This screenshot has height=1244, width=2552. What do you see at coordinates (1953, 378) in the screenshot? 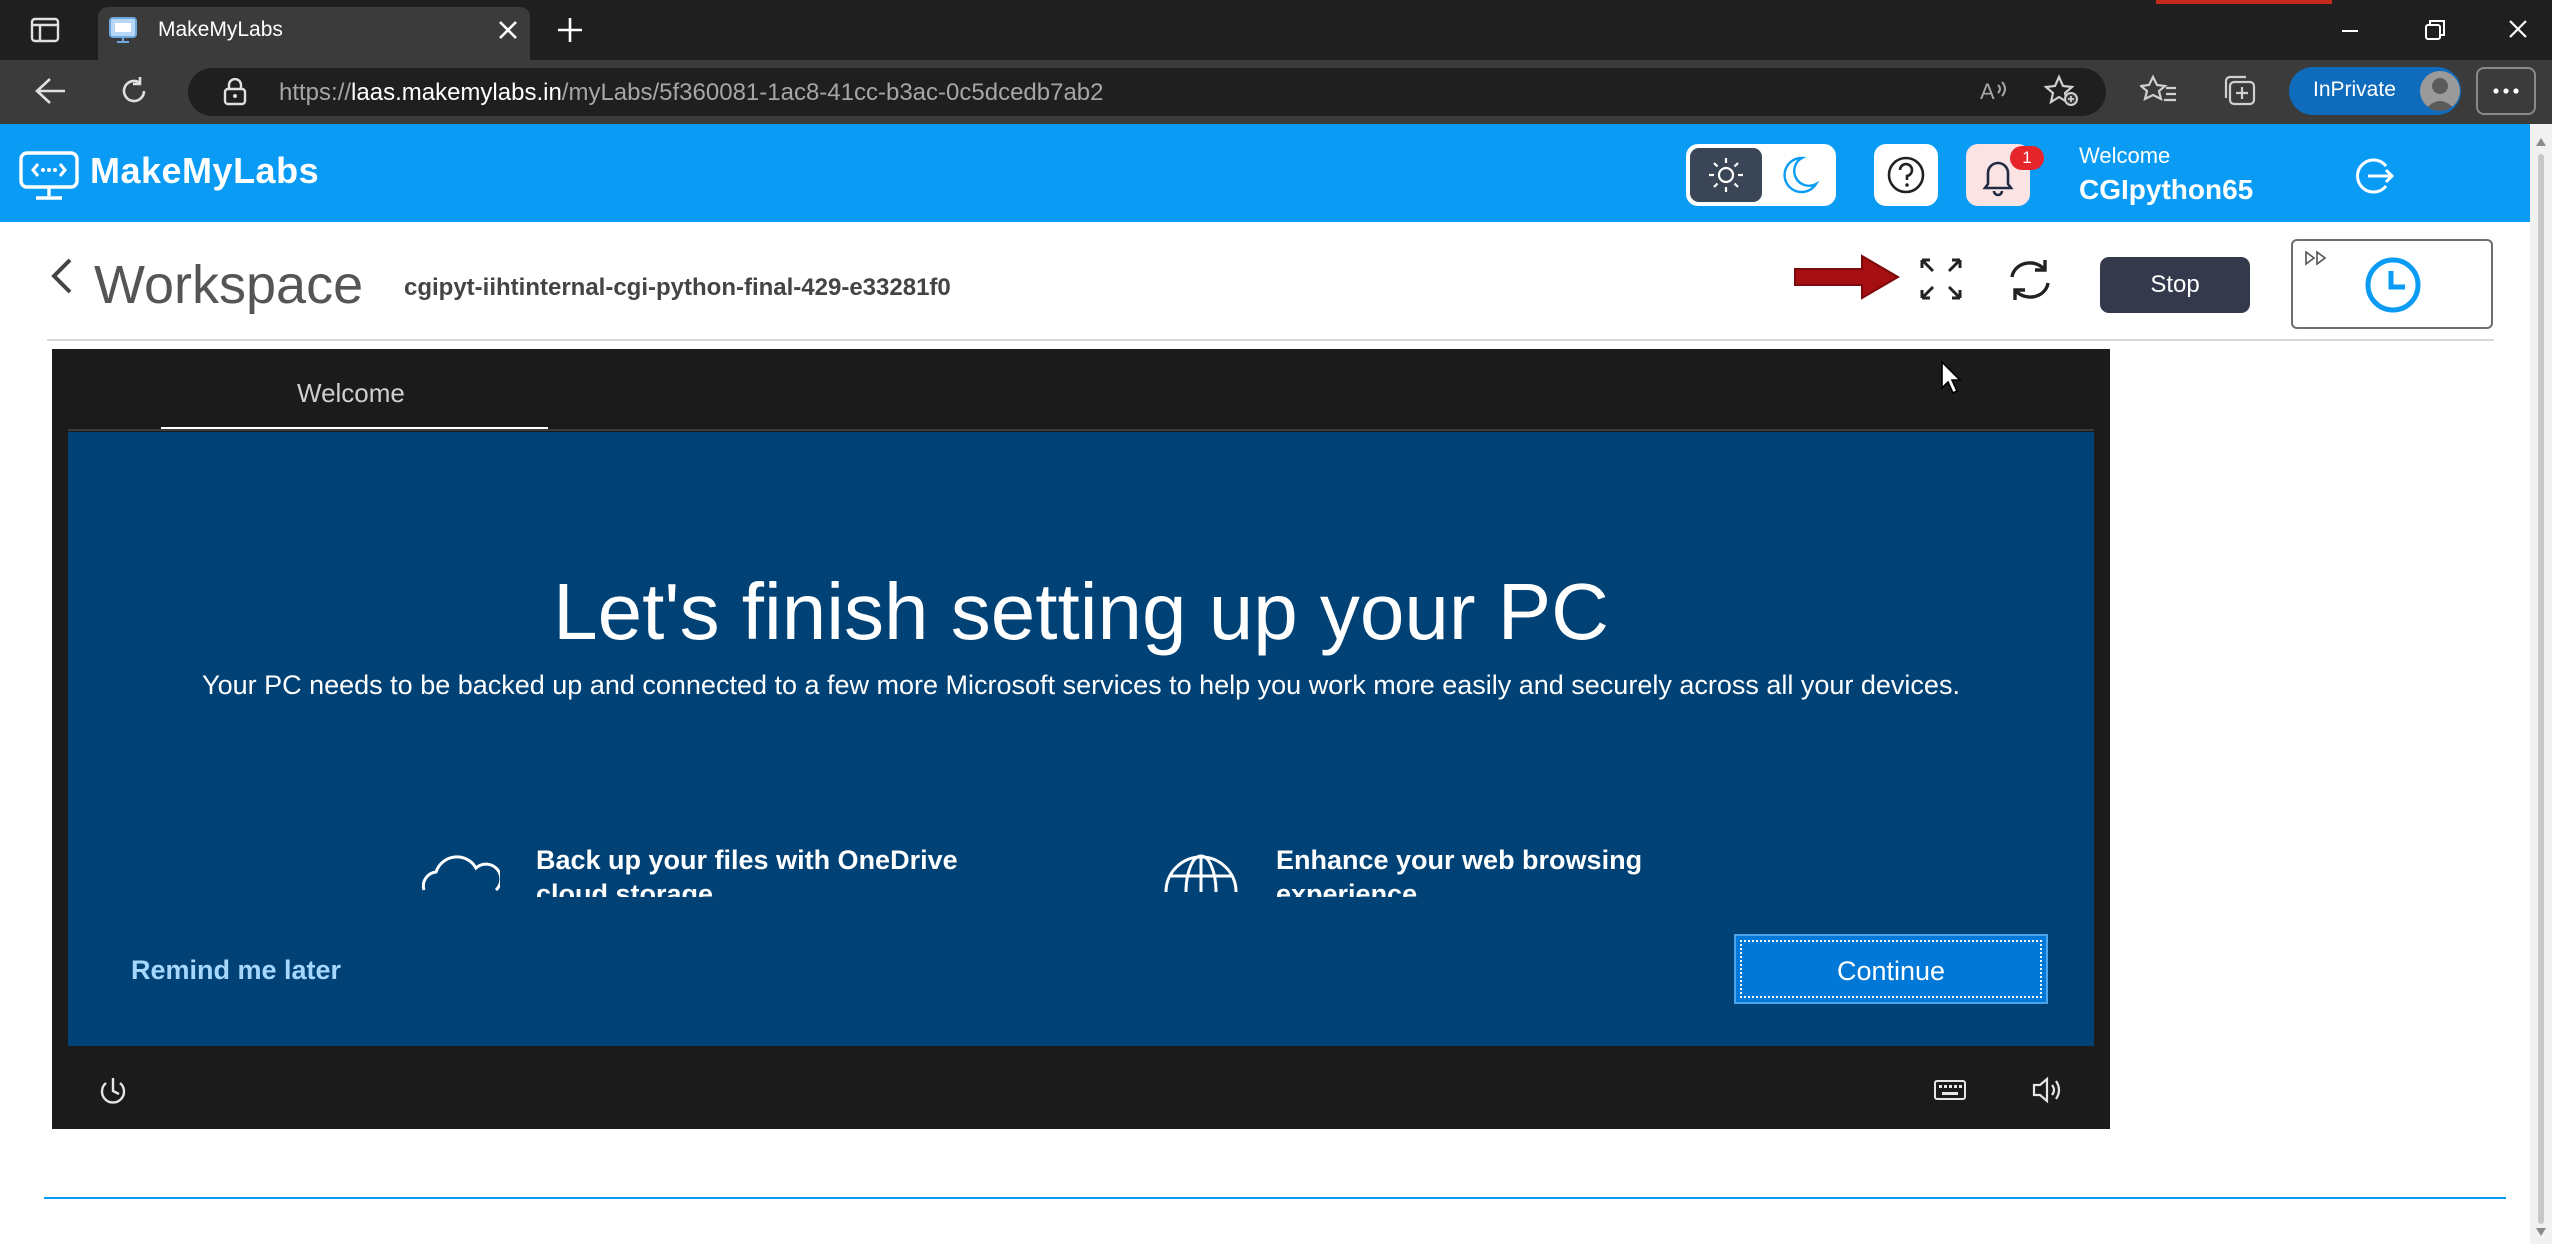
I see `mouse-cursor-icon` at bounding box center [1953, 378].